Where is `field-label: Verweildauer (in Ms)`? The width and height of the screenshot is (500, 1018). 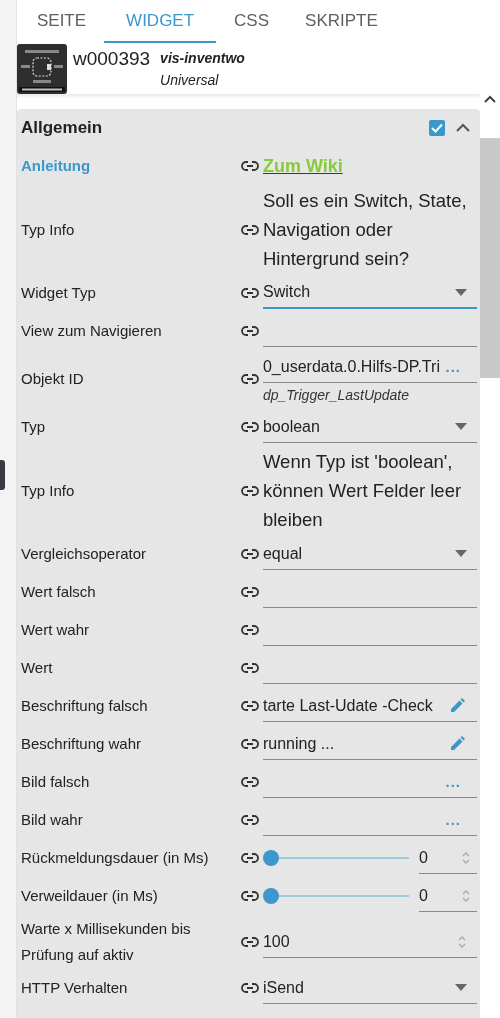
field-label: Verweildauer (in Ms) is located at coordinates (89, 896).